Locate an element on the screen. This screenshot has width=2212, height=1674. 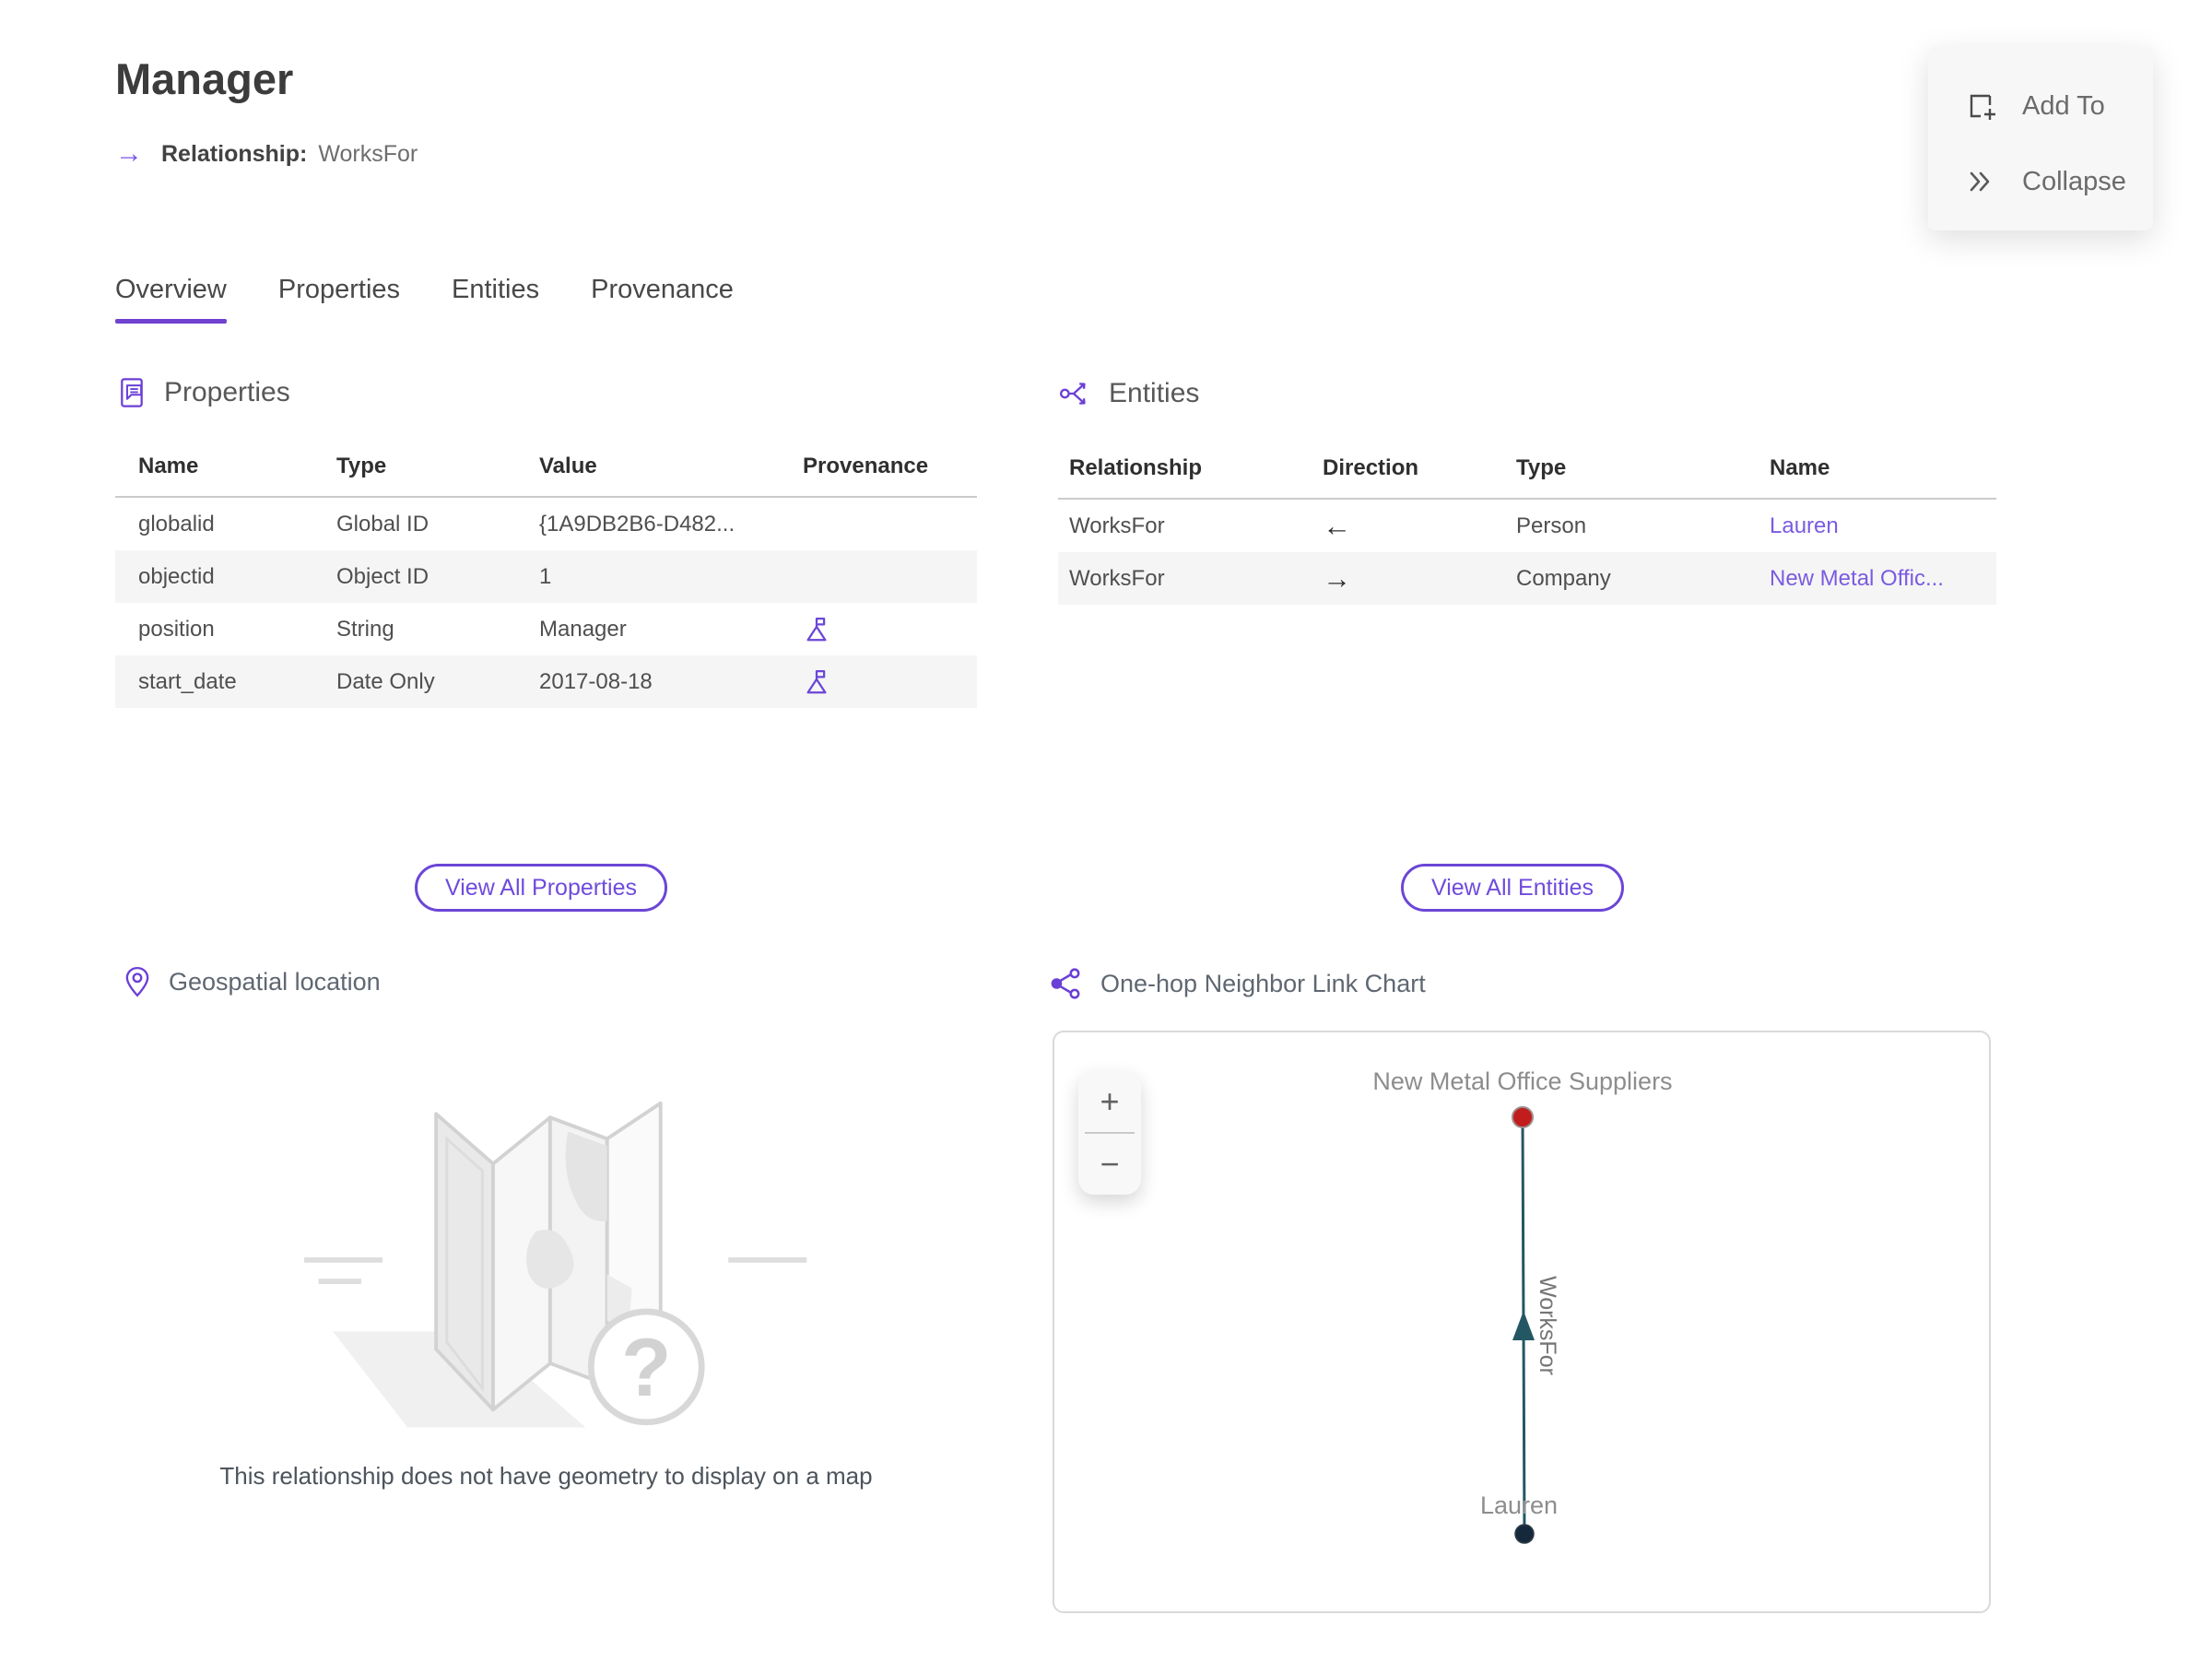
zoom-in-button: + is located at coordinates (1109, 1102).